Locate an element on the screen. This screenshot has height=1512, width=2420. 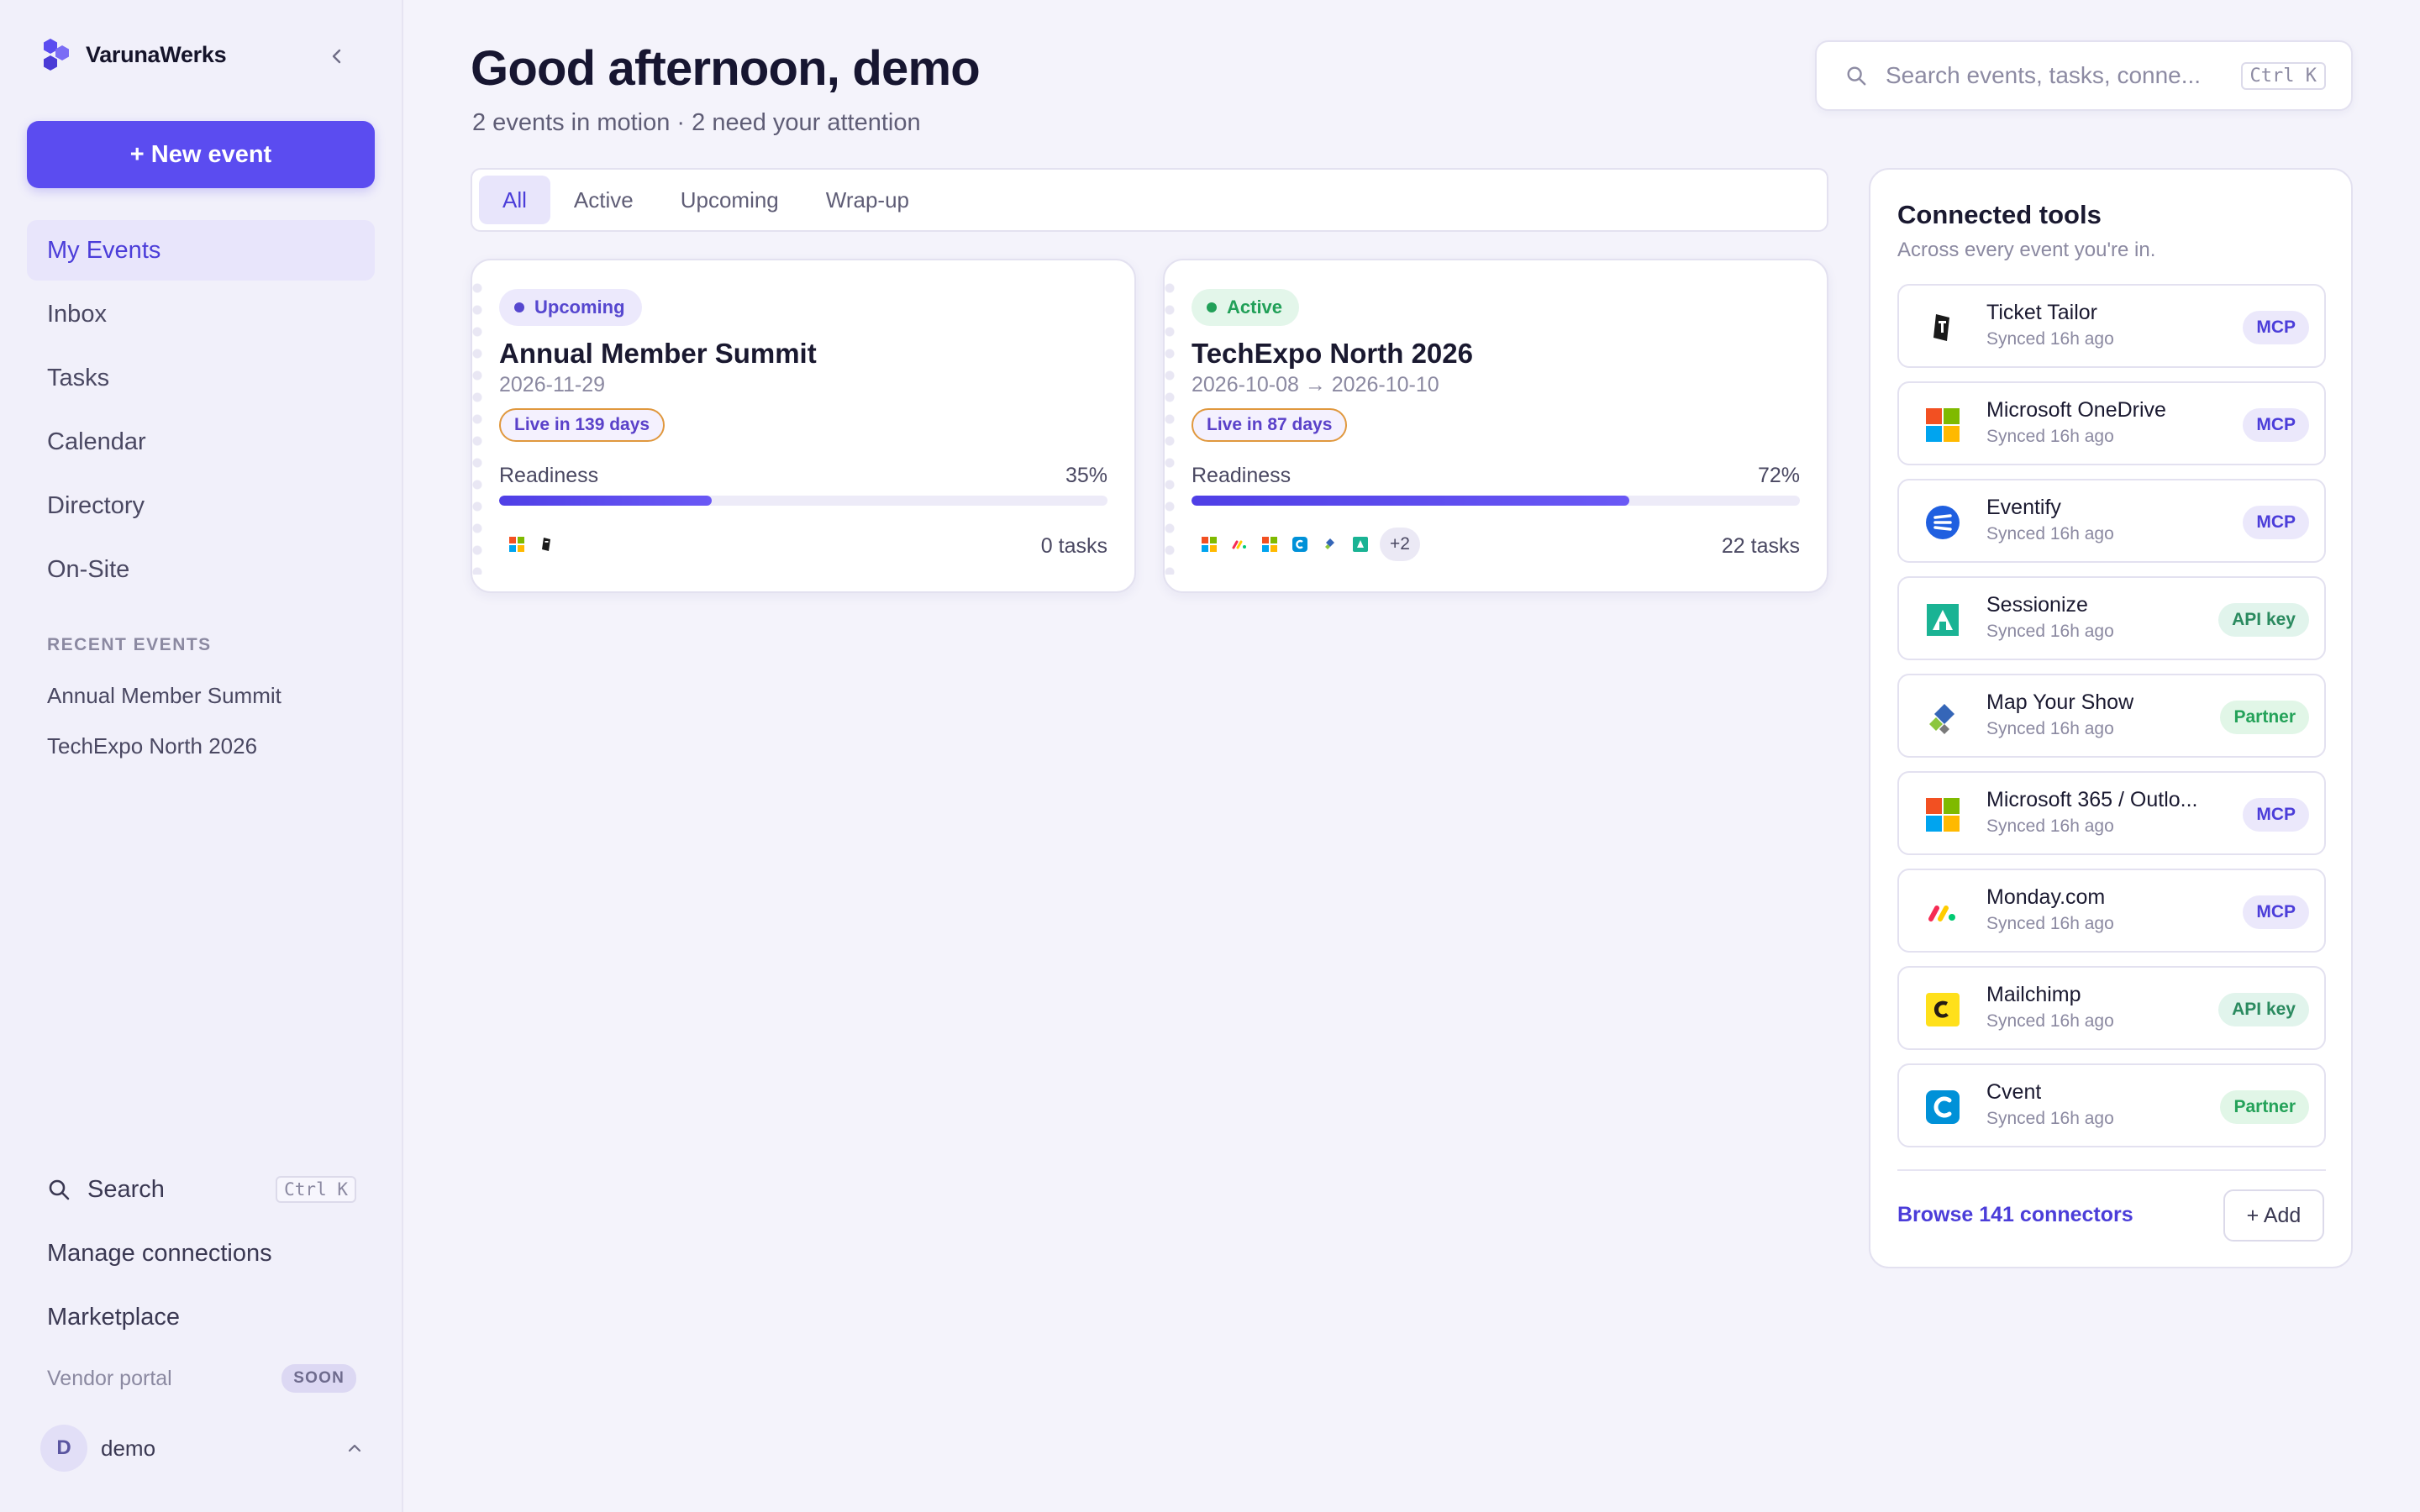
eventify-icon is located at coordinates (1943, 522).